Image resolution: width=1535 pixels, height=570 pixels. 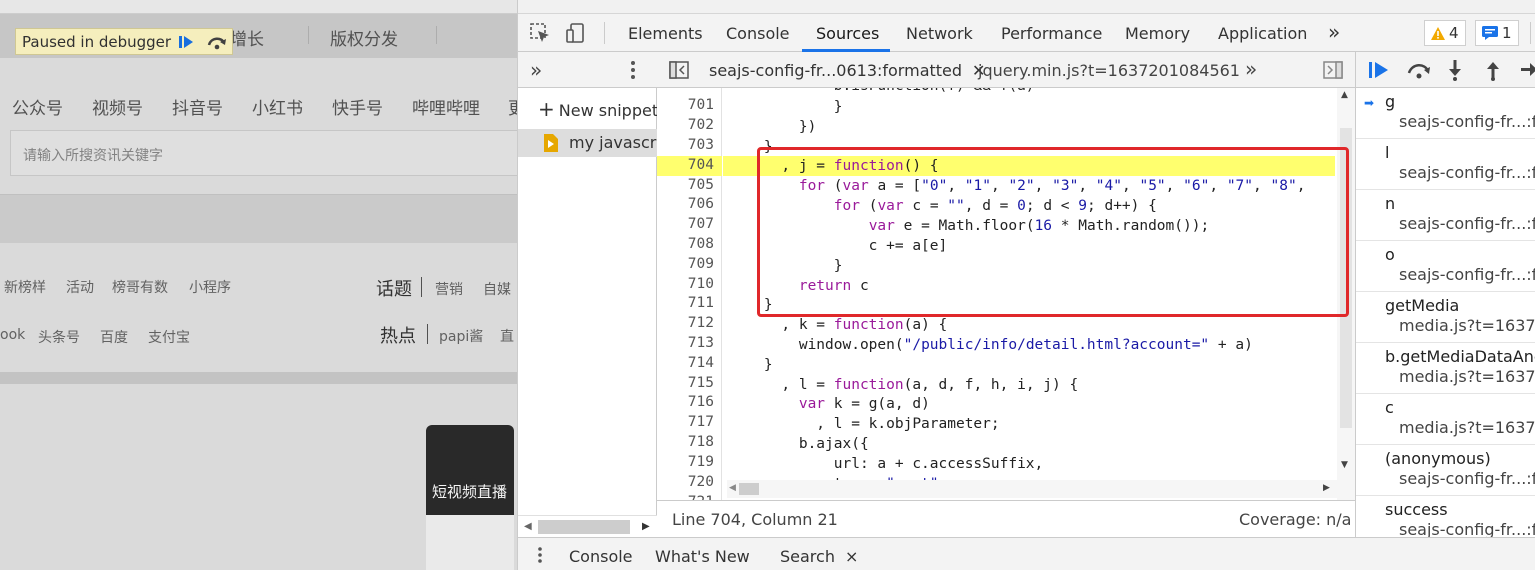 What do you see at coordinates (847, 70) in the screenshot?
I see `file-tab-seajs-config: seajs-config-fr...0613:formatted ✕` at bounding box center [847, 70].